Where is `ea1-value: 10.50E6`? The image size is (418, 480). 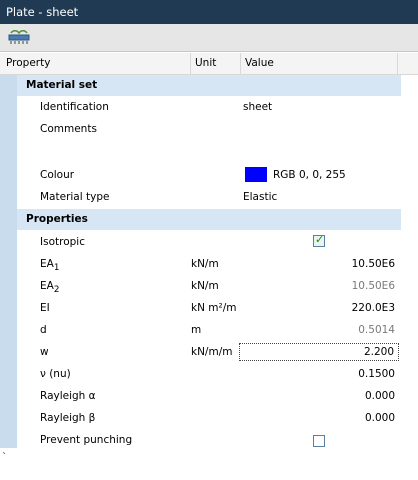 ea1-value: 10.50E6 is located at coordinates (373, 264).